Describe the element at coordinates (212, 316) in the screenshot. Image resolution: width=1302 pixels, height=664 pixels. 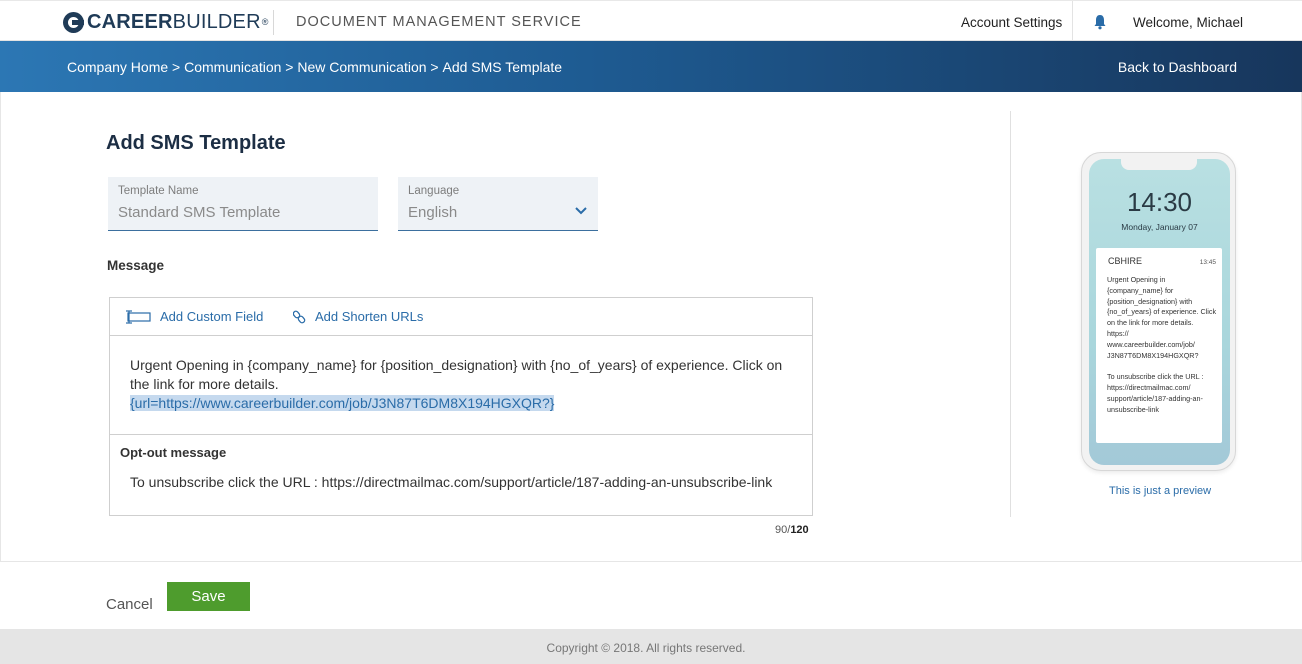
I see `add-custom-field-label: Add Custom Field` at that location.